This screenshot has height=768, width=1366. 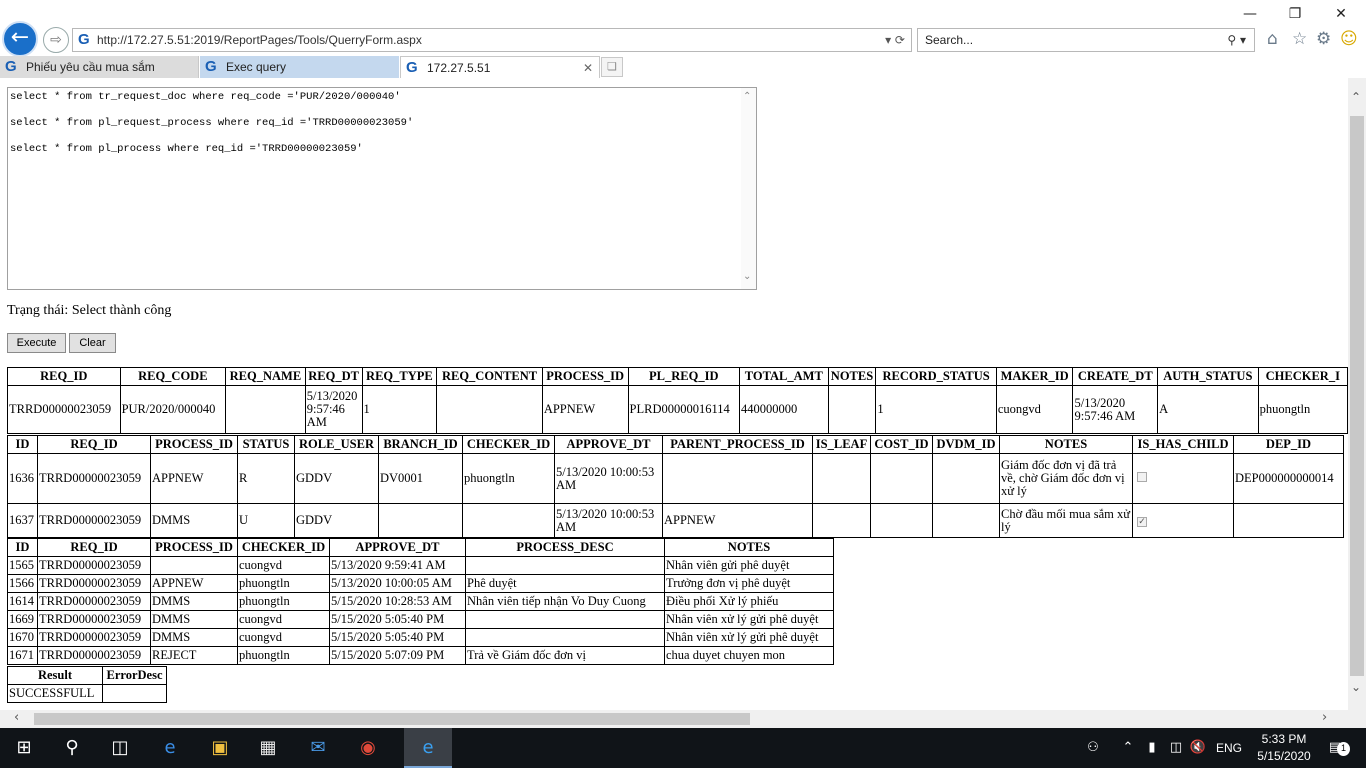 What do you see at coordinates (420, 478) in the screenshot?
I see `table-cell: DV0001` at bounding box center [420, 478].